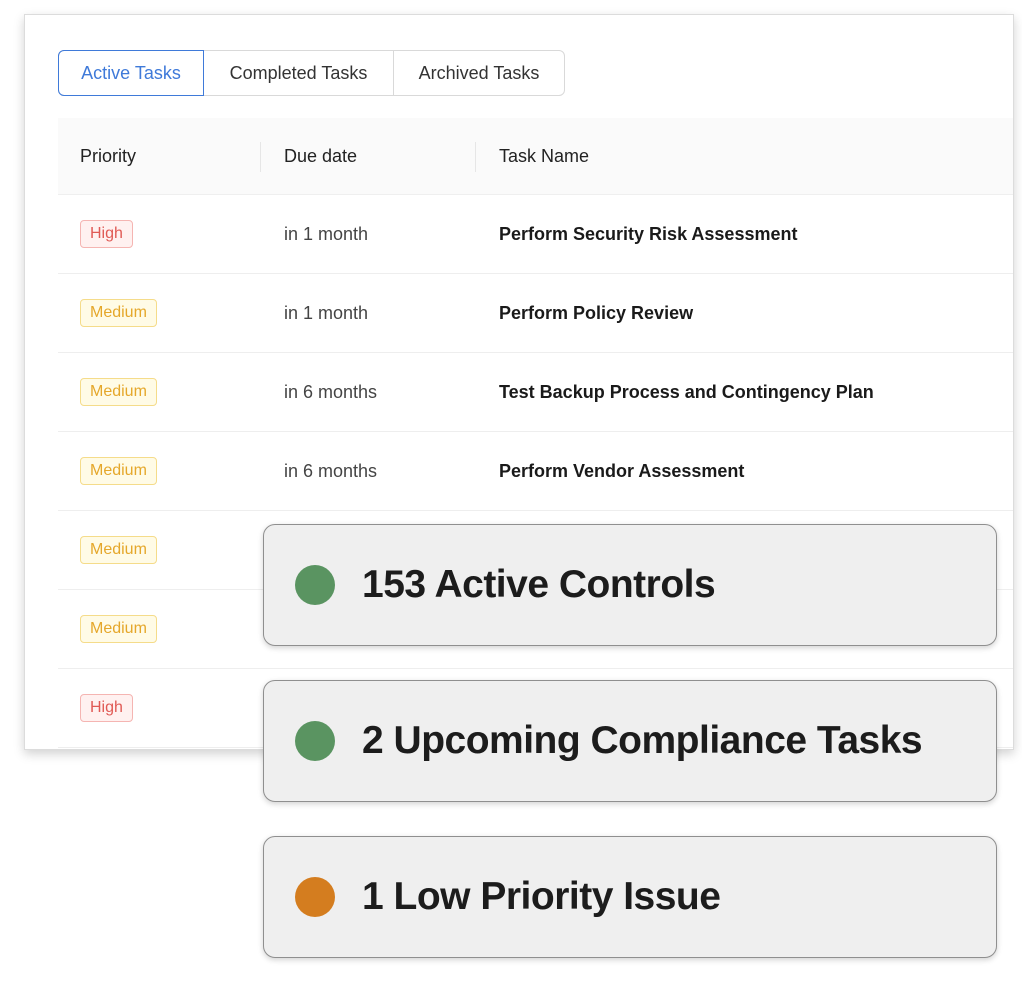  What do you see at coordinates (320, 156) in the screenshot?
I see `column-header-due-date: Due date` at bounding box center [320, 156].